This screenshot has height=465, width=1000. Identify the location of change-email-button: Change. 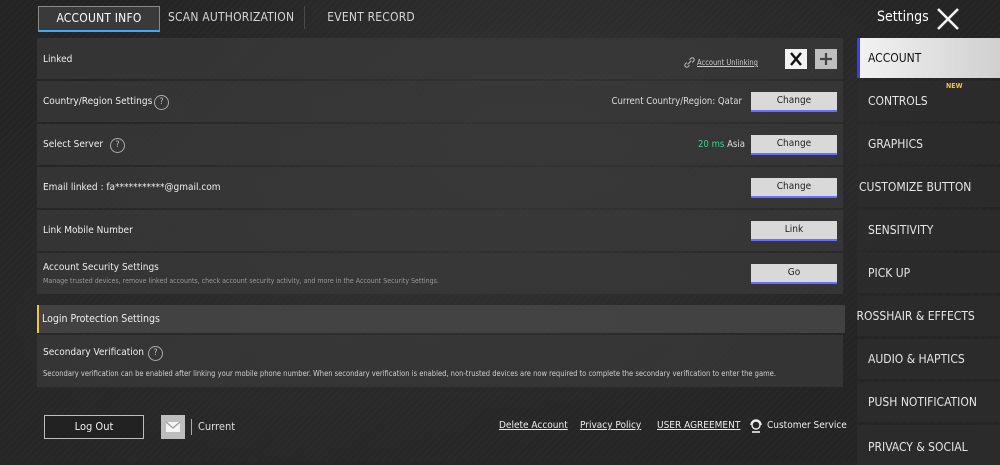
(794, 188).